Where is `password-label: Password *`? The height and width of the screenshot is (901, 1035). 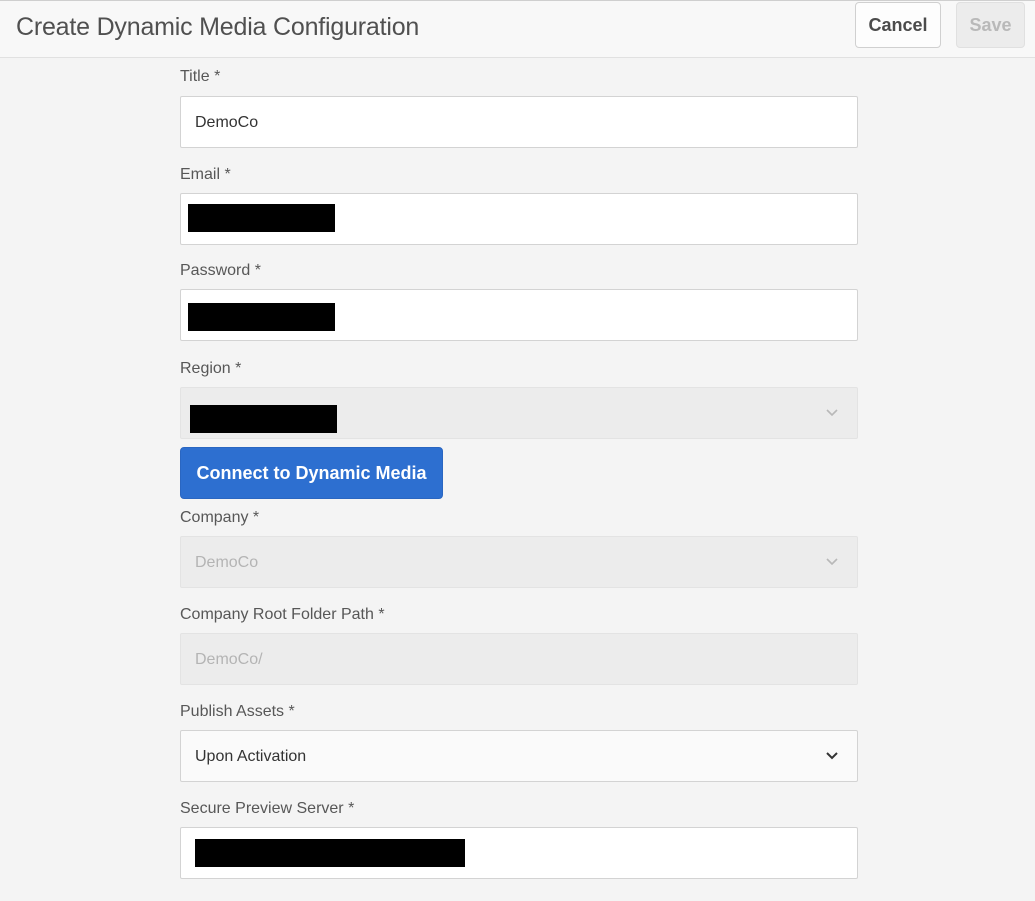
password-label: Password * is located at coordinates (220, 270).